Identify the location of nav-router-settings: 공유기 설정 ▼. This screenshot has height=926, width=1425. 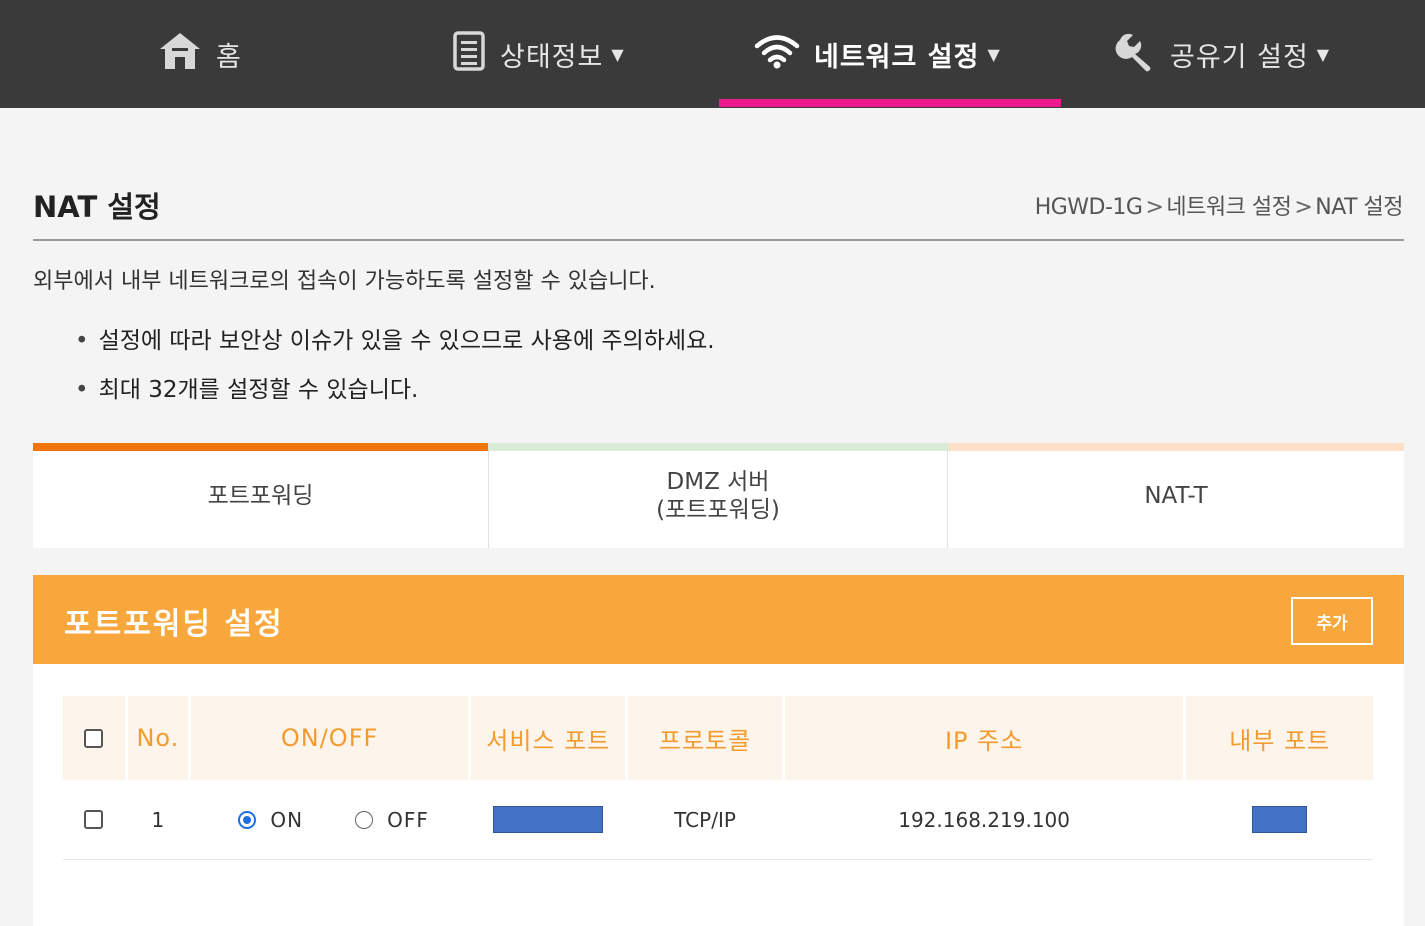
(1221, 54).